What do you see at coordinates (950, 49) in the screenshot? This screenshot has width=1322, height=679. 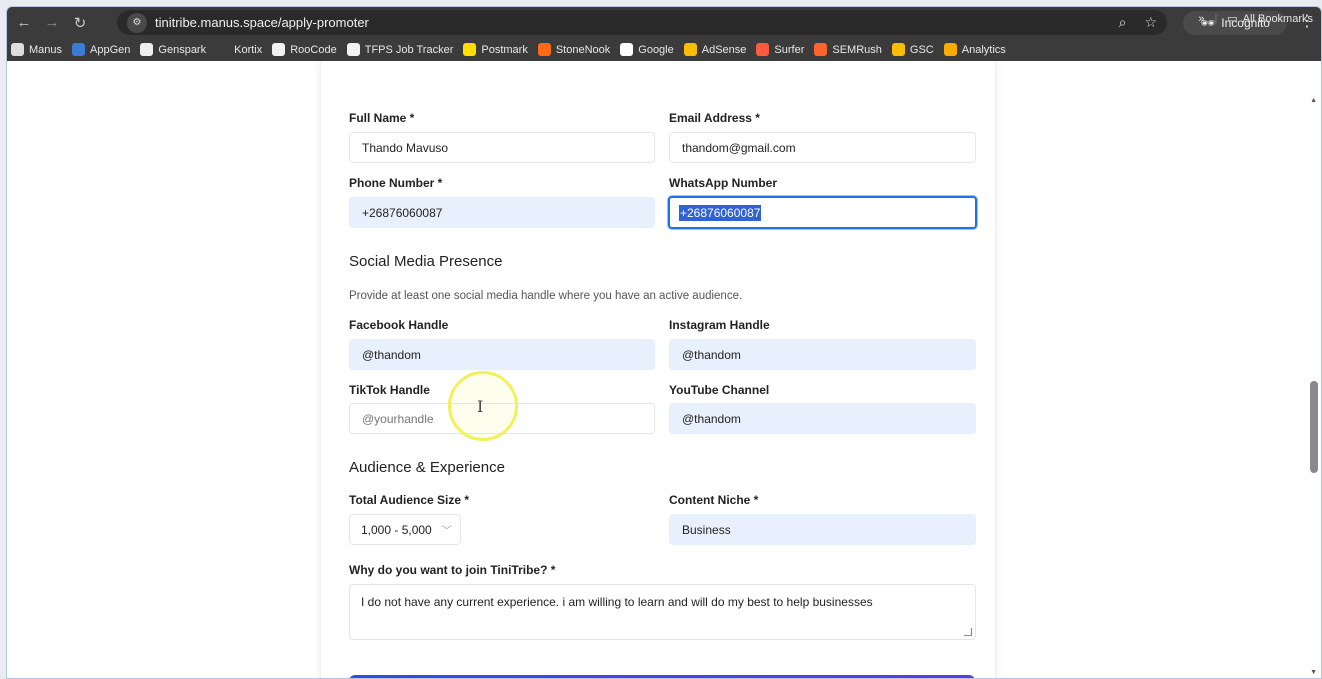 I see `analytics-icon` at bounding box center [950, 49].